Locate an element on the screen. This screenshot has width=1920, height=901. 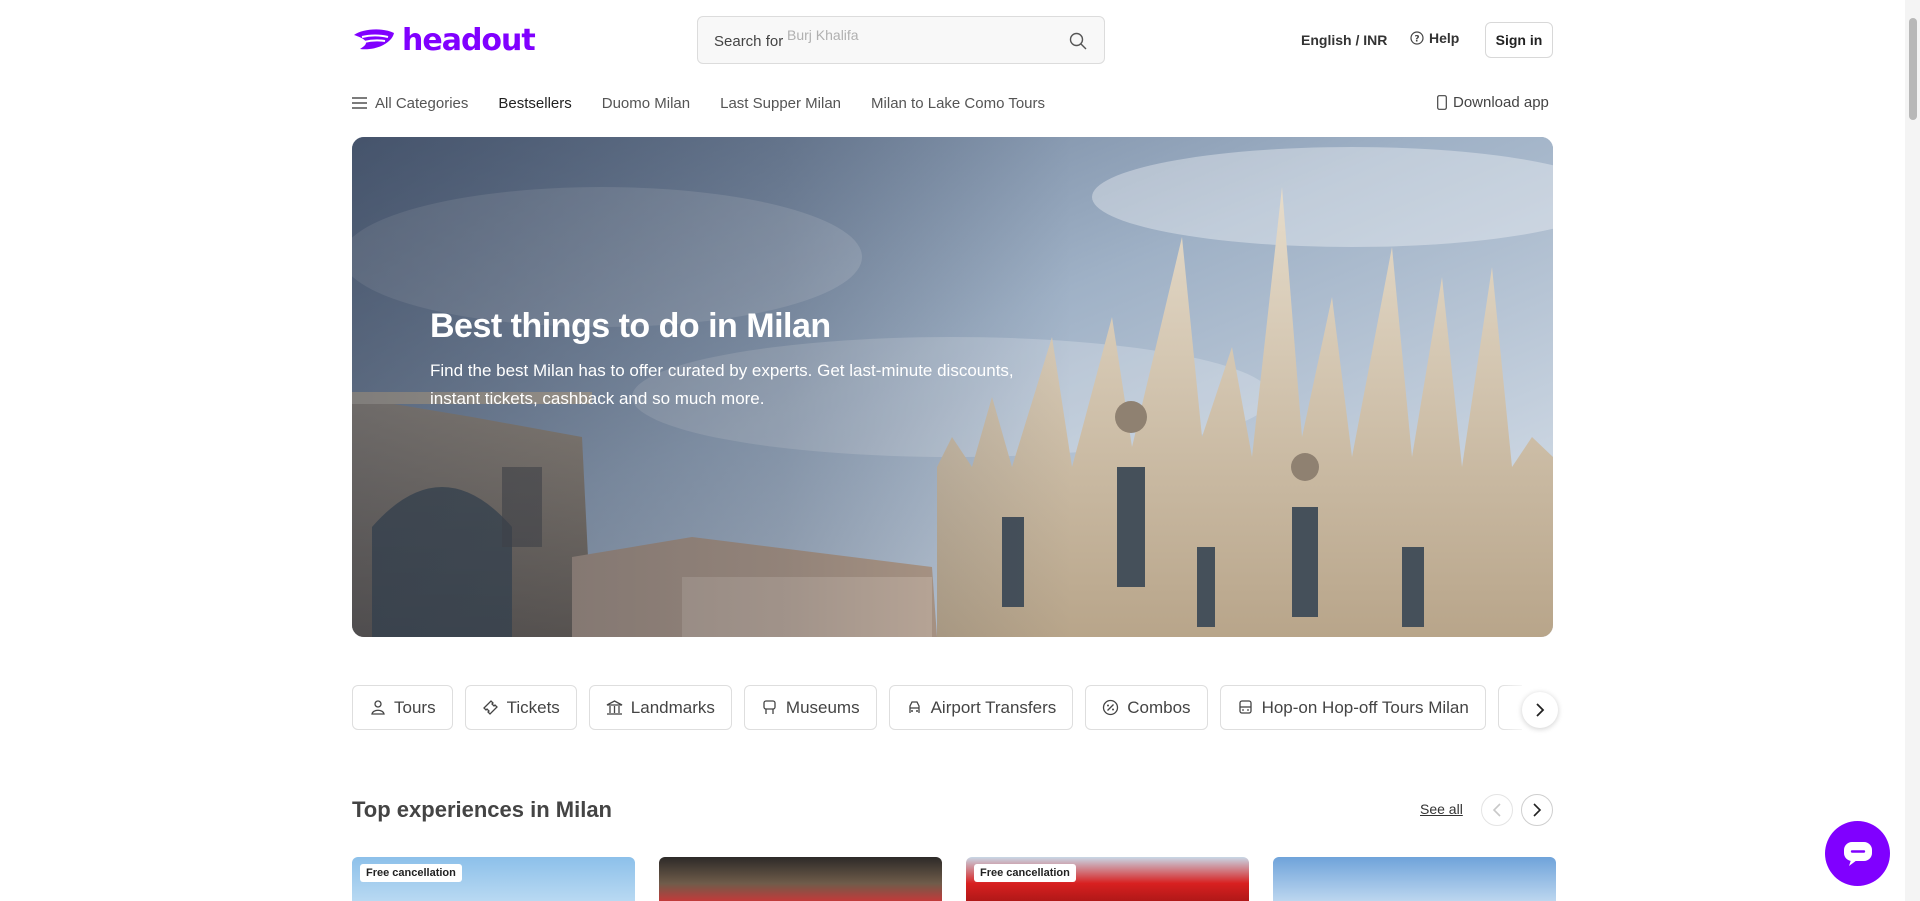
help-icon: ? is located at coordinates (1417, 38).